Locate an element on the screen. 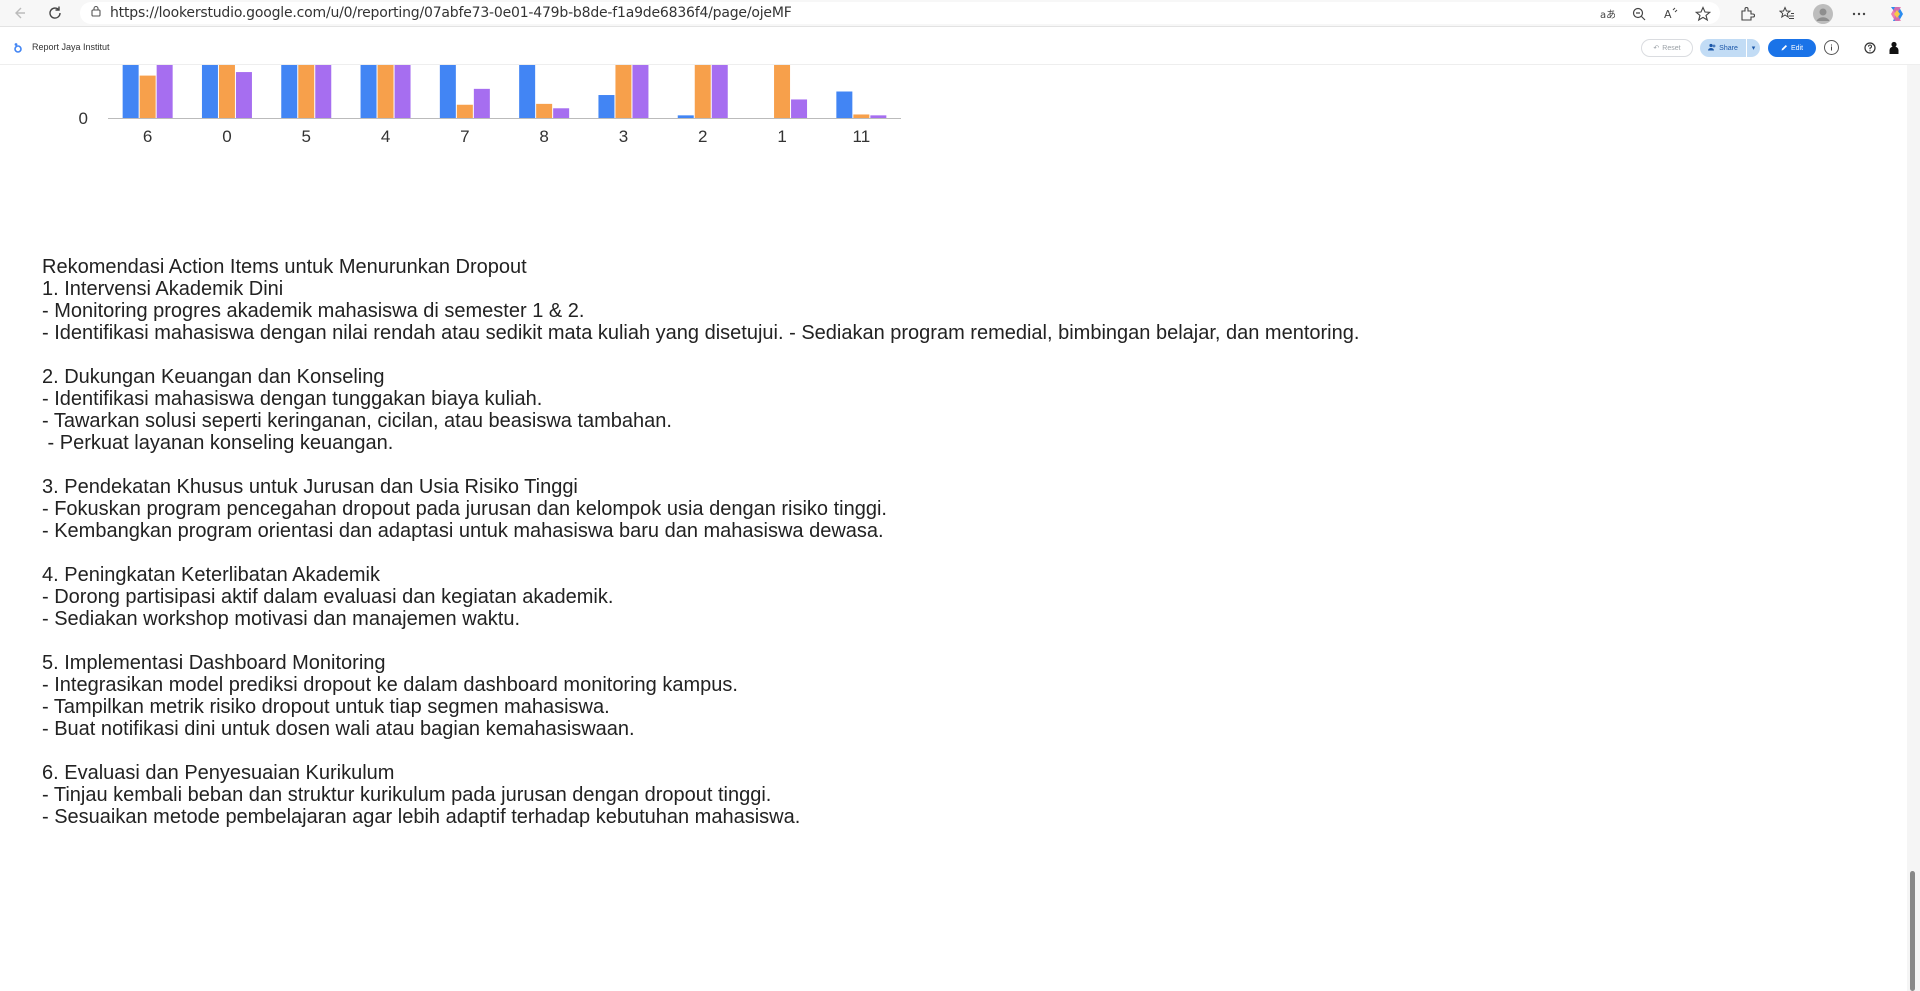 The image size is (1920, 991). info-icon is located at coordinates (1831, 47).